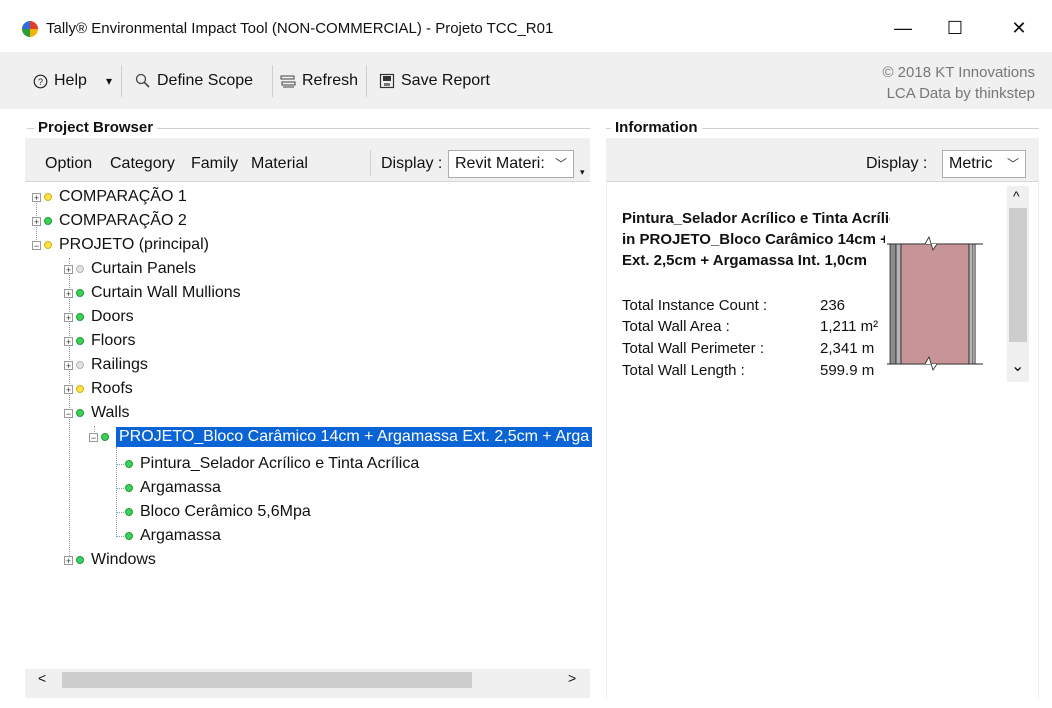 This screenshot has height=708, width=1052. I want to click on info-heading-line: Ext. 2,5cm + Argamassa Int. 1,0cm, so click(744, 260).